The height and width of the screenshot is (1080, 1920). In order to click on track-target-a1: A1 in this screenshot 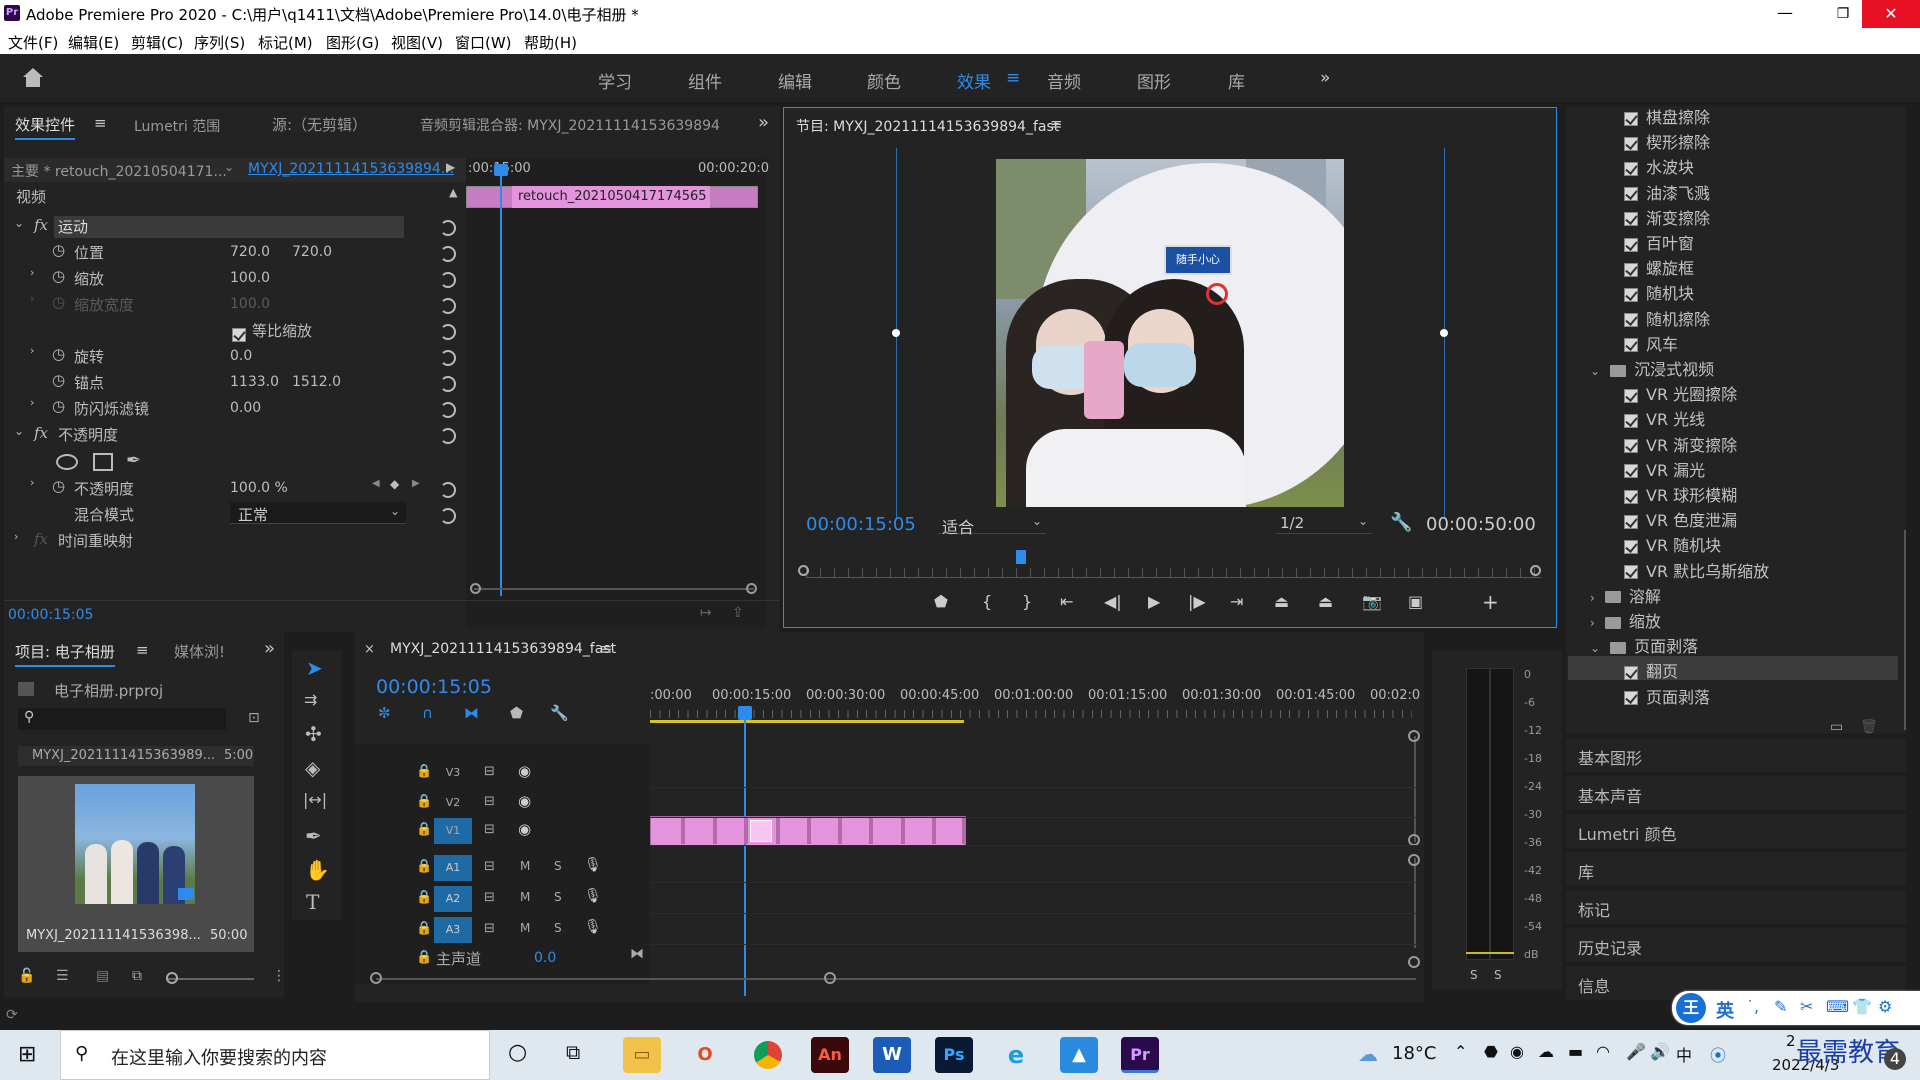, I will do `click(453, 868)`.